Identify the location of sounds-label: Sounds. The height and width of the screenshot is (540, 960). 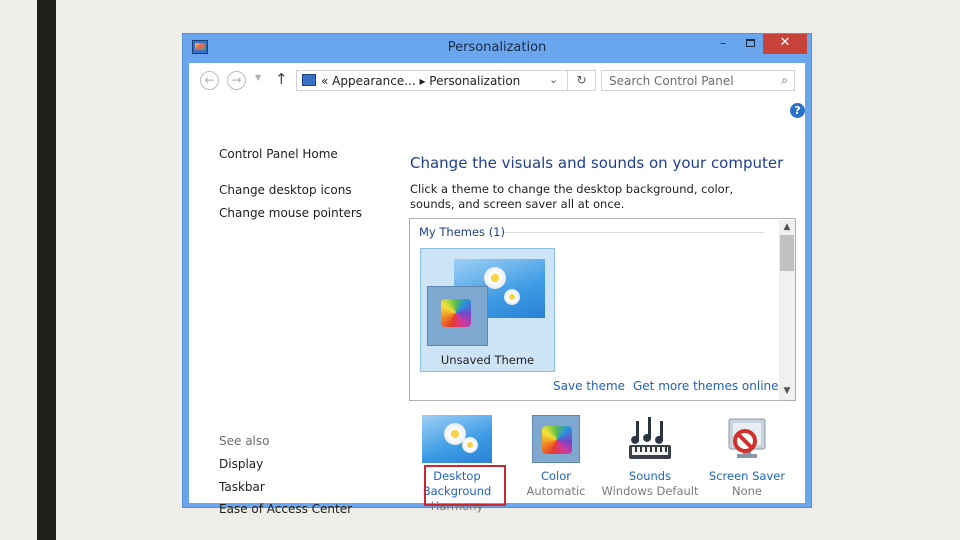
(650, 476).